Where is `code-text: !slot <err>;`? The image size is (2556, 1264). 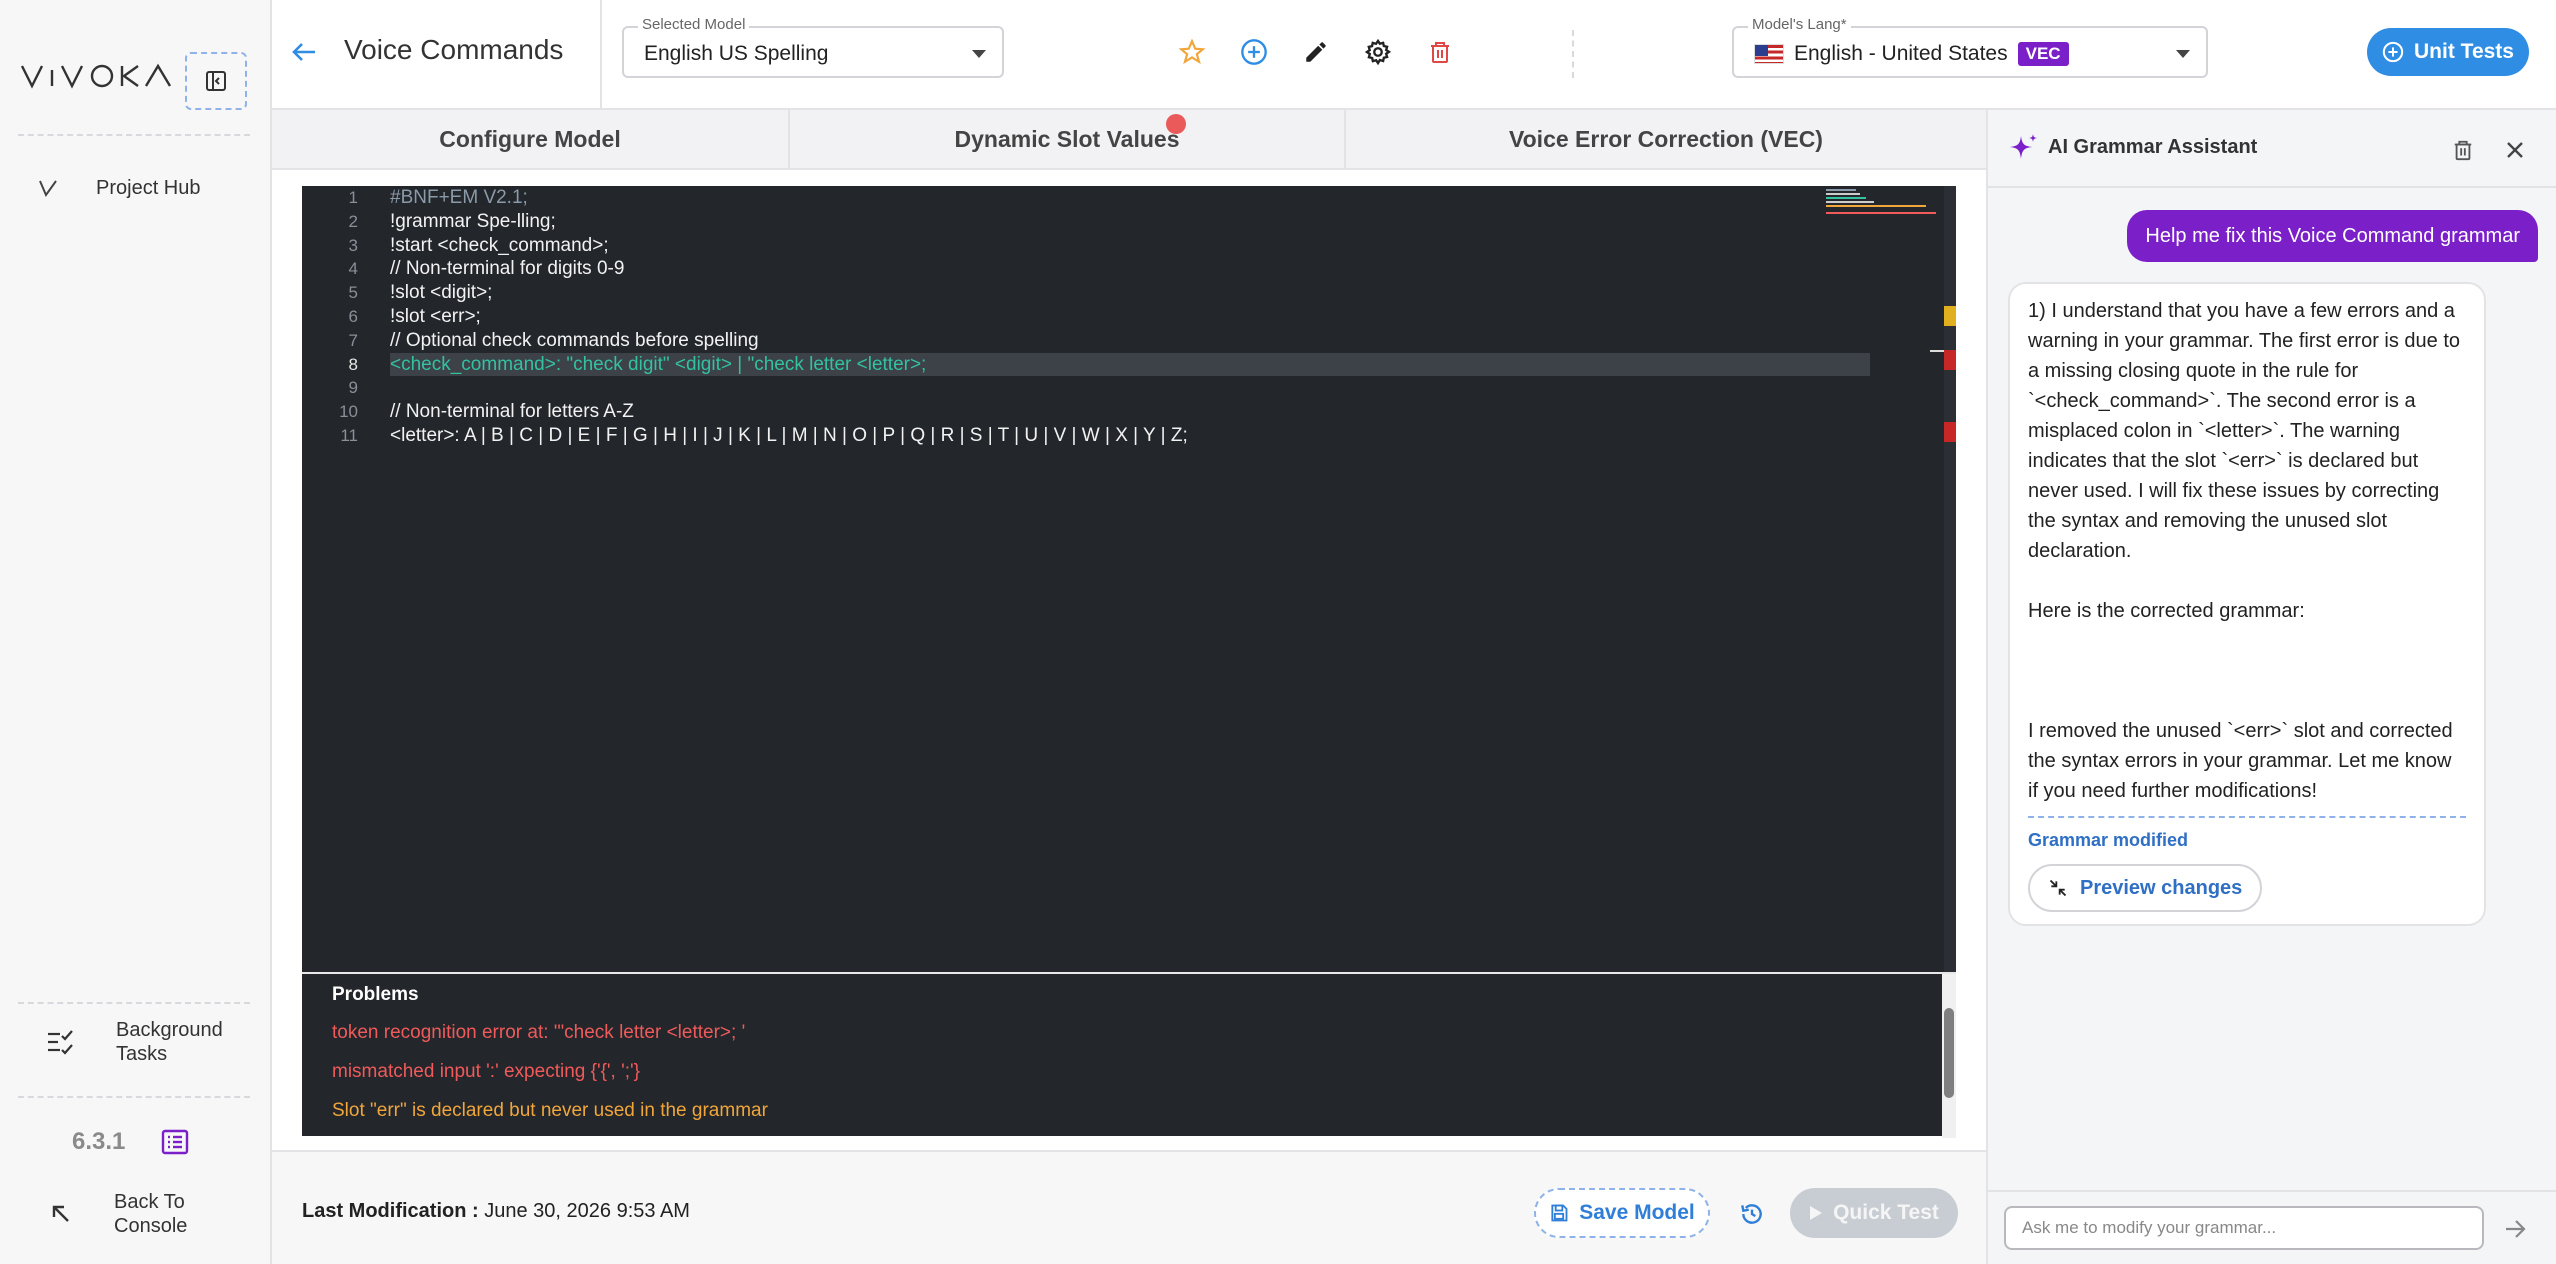
code-text: !slot <err>; is located at coordinates (435, 316).